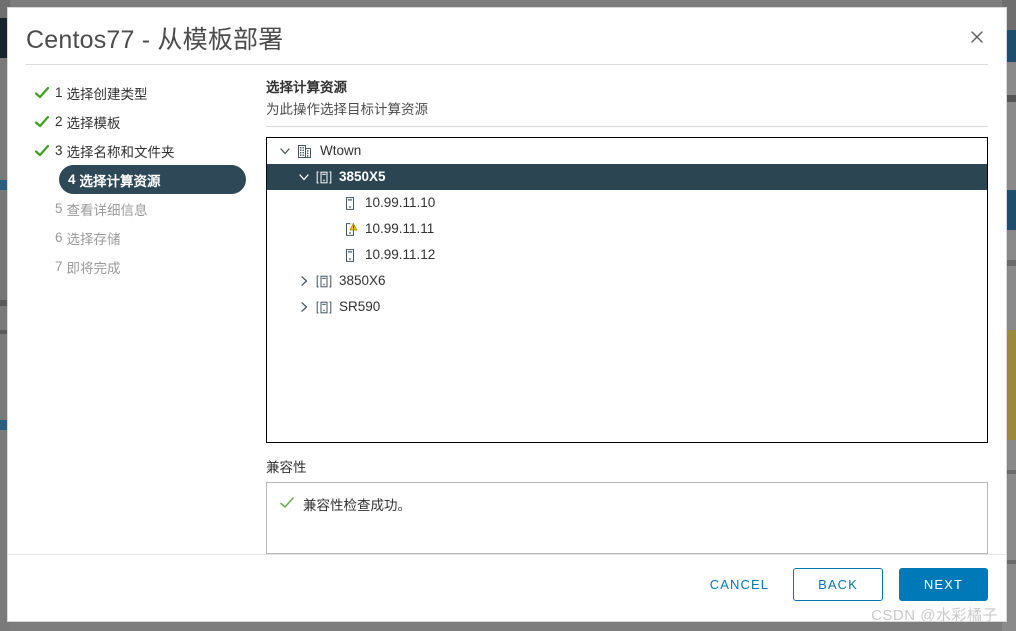 The width and height of the screenshot is (1016, 631). I want to click on wizard-step-6-label: 选择存储, so click(93, 239).